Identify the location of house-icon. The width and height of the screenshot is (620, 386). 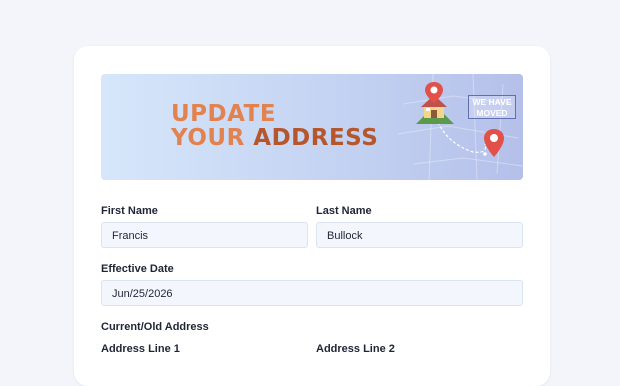
(435, 103).